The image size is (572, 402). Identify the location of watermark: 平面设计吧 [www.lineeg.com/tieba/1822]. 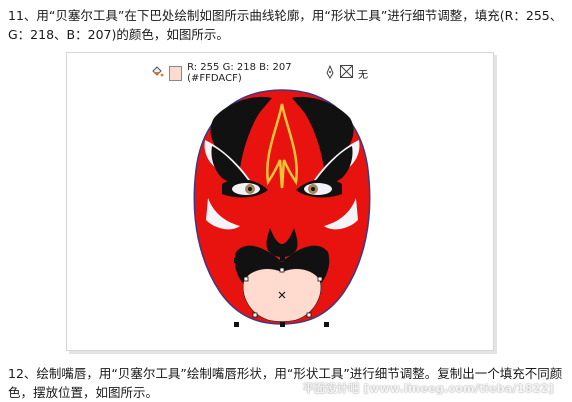
(428, 388).